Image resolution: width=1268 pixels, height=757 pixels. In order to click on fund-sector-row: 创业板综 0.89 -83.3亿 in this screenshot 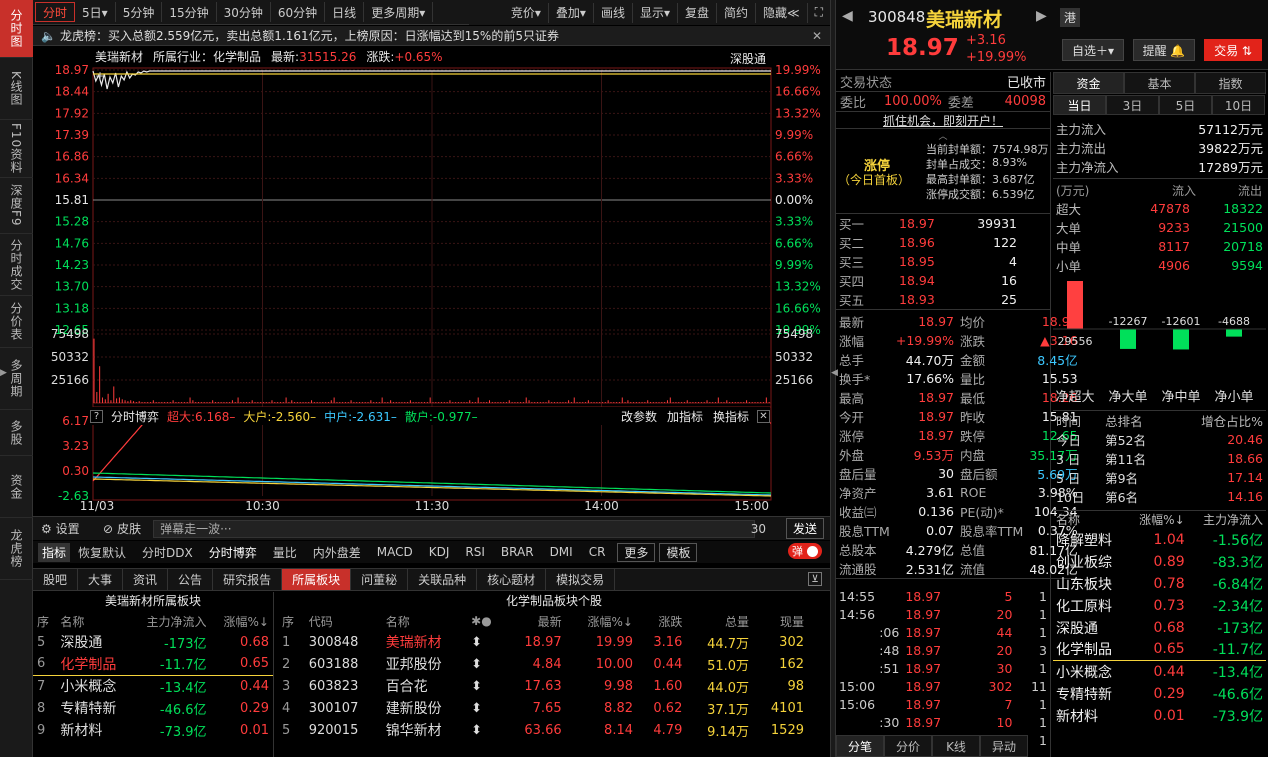, I will do `click(1159, 562)`.